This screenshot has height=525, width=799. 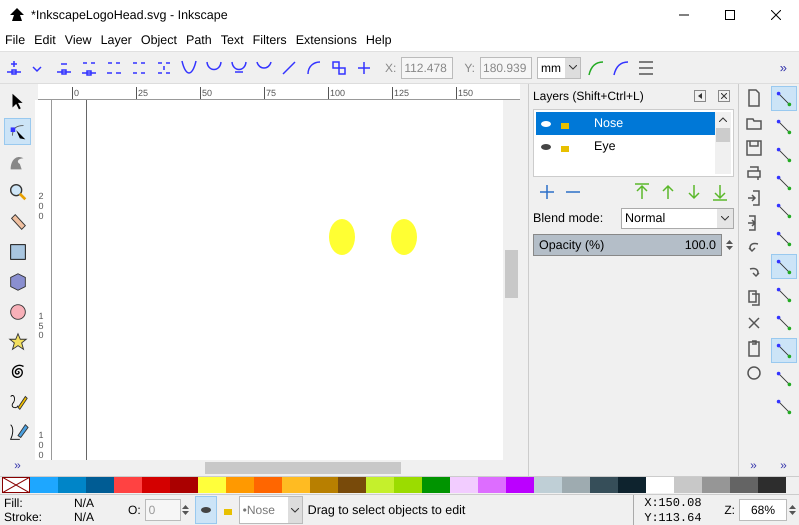 I want to click on status-message: Drag to select objects to edit, so click(x=387, y=510).